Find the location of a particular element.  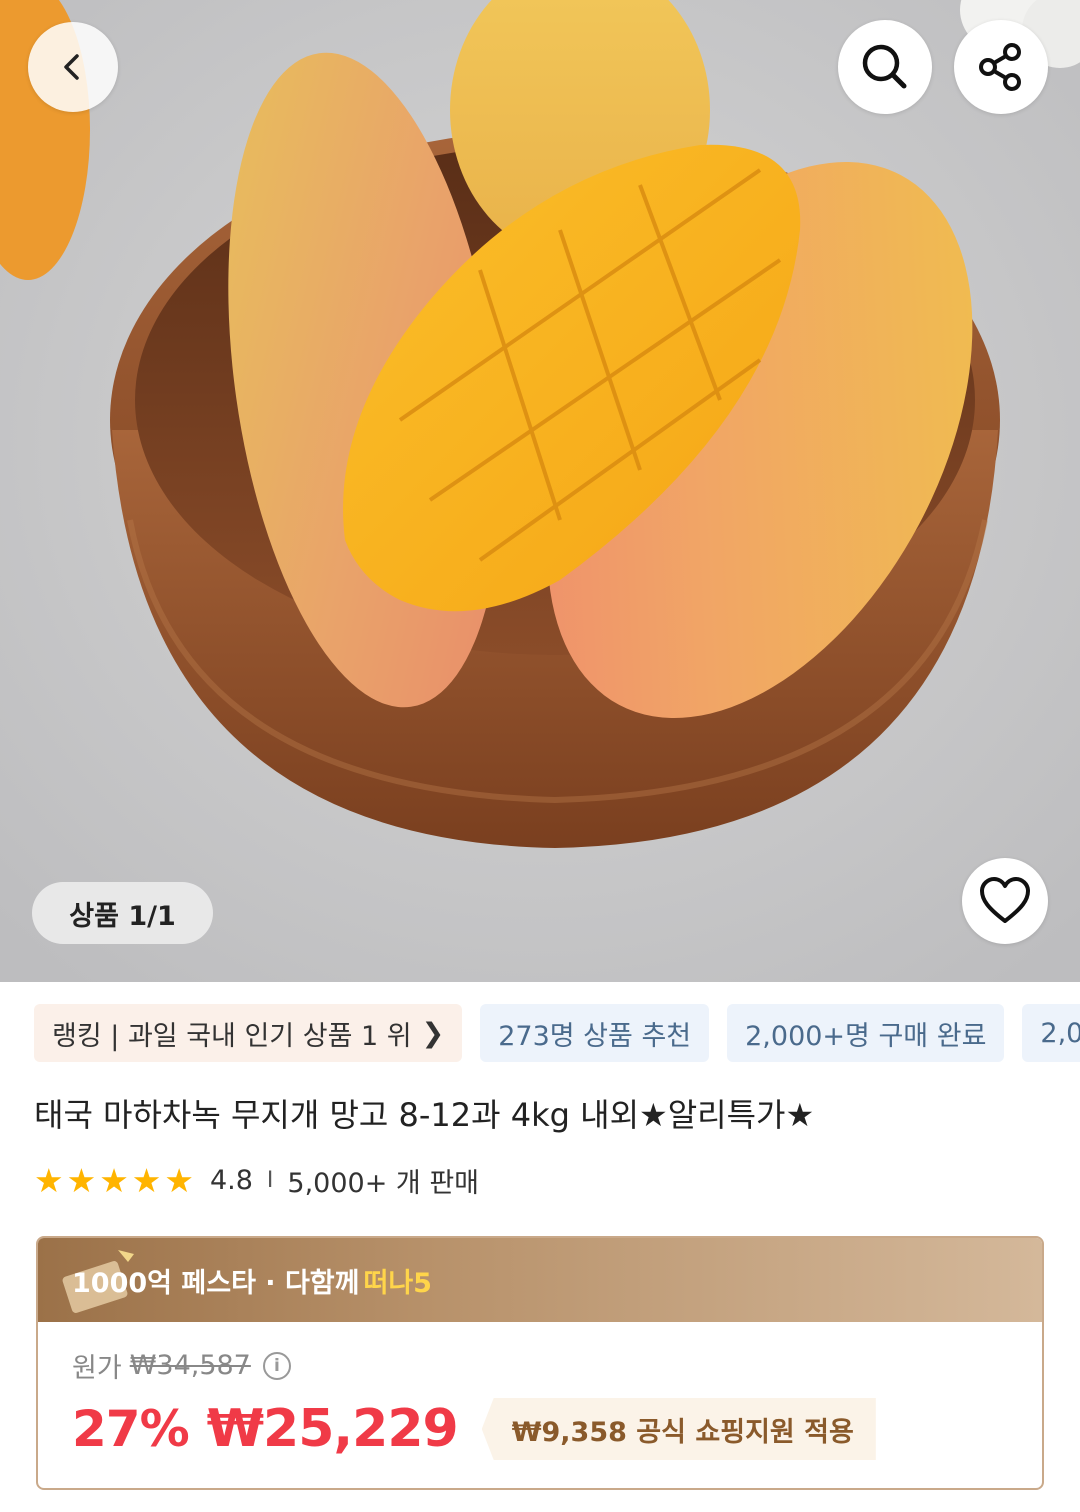

search-button is located at coordinates (885, 67).